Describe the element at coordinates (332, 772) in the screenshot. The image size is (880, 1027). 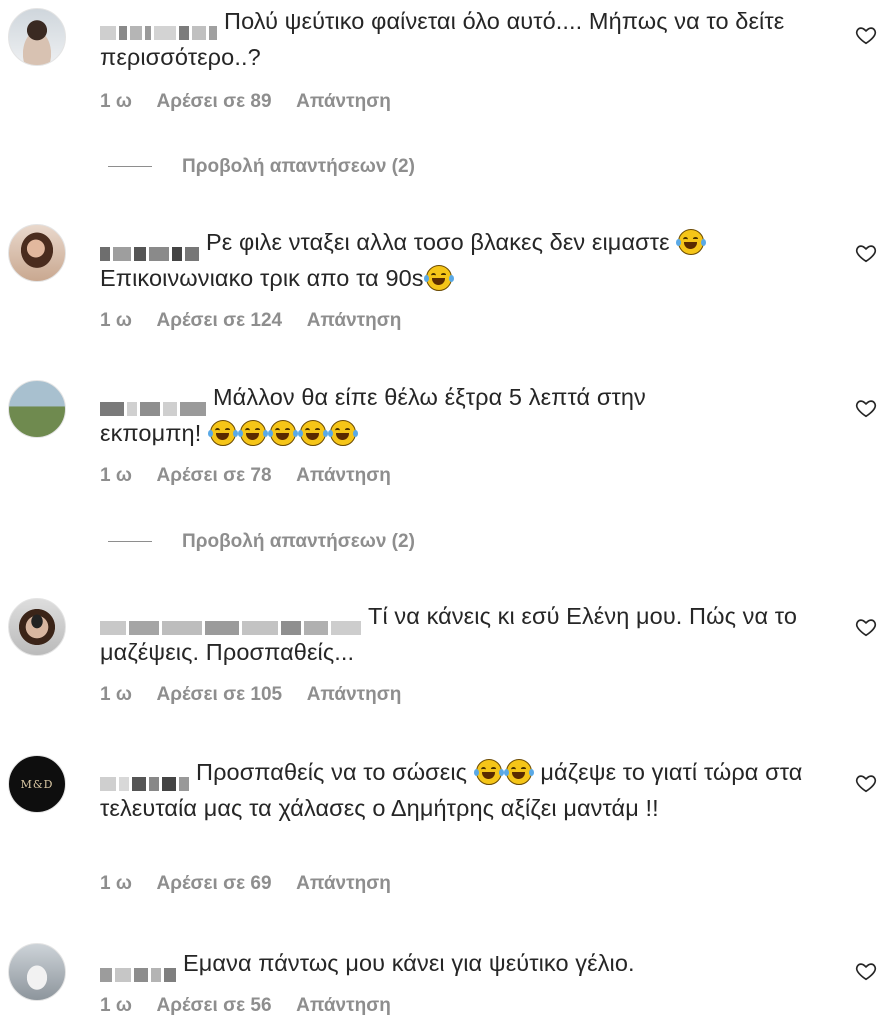
I see `comment-text: Προσπαθείς να το σώσεις` at that location.